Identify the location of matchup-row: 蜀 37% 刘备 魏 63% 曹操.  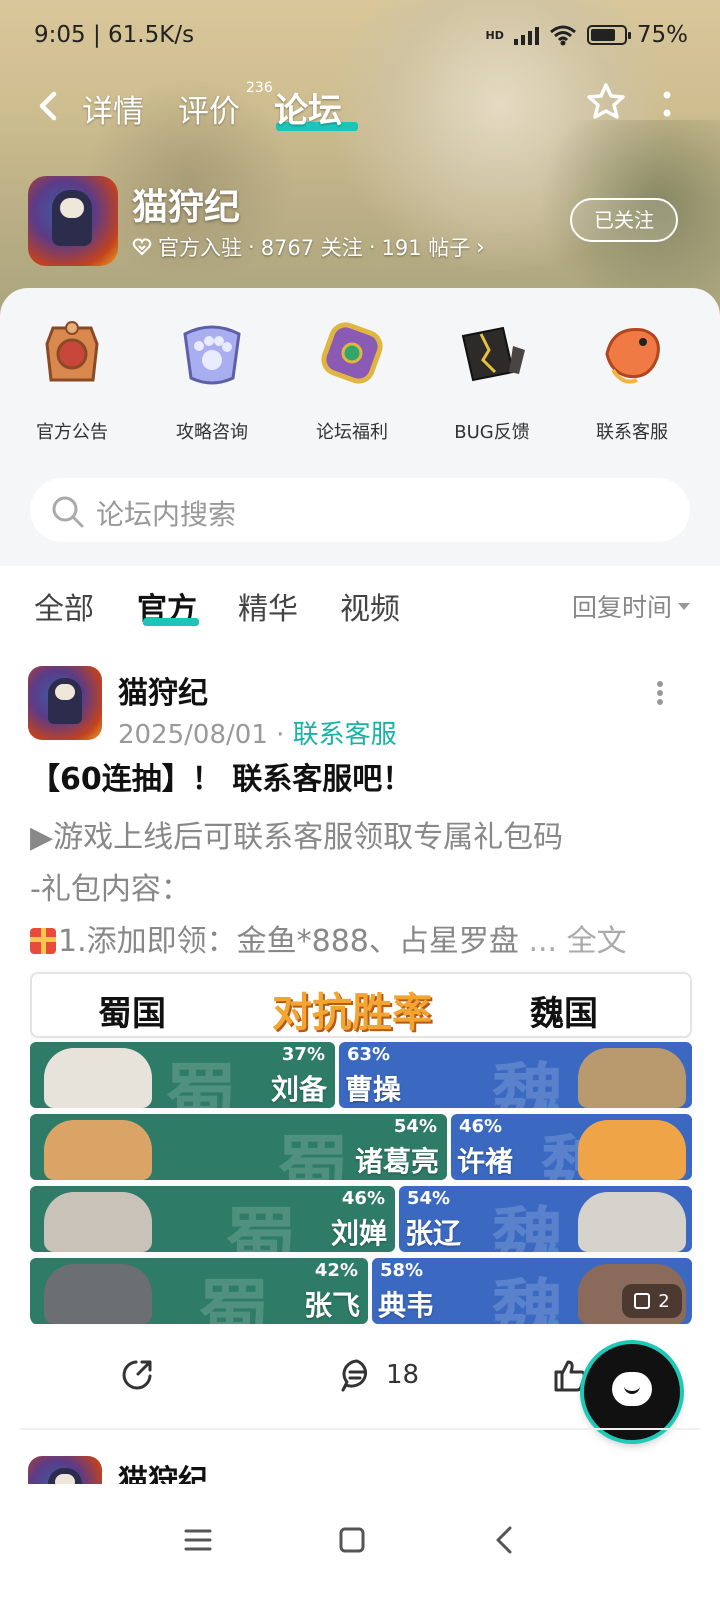
(361, 1075).